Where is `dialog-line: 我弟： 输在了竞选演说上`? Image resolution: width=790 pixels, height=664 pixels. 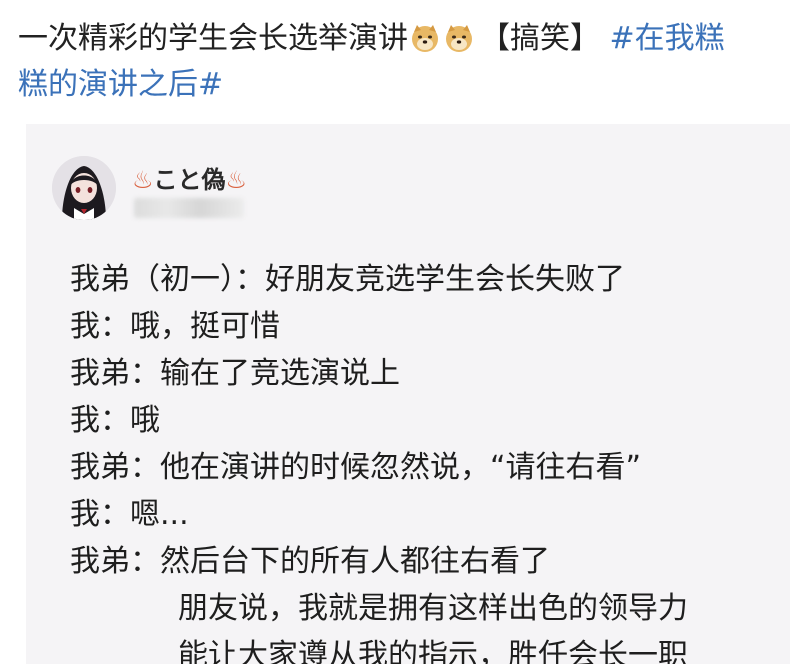
dialog-line: 我弟： 输在了竞选演说上 is located at coordinates (430, 373).